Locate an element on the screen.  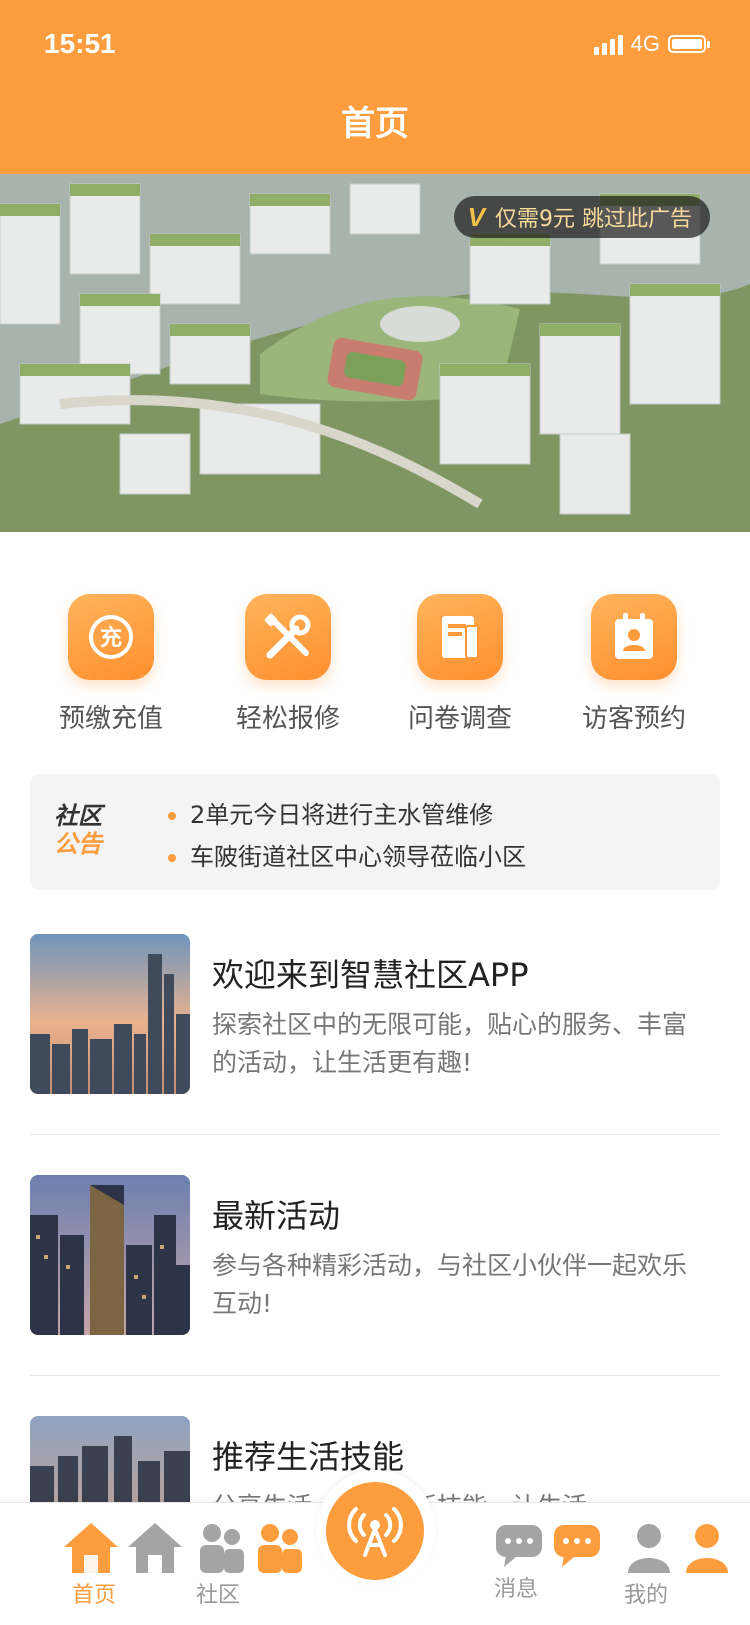
status-time: 15:51 is located at coordinates (80, 43).